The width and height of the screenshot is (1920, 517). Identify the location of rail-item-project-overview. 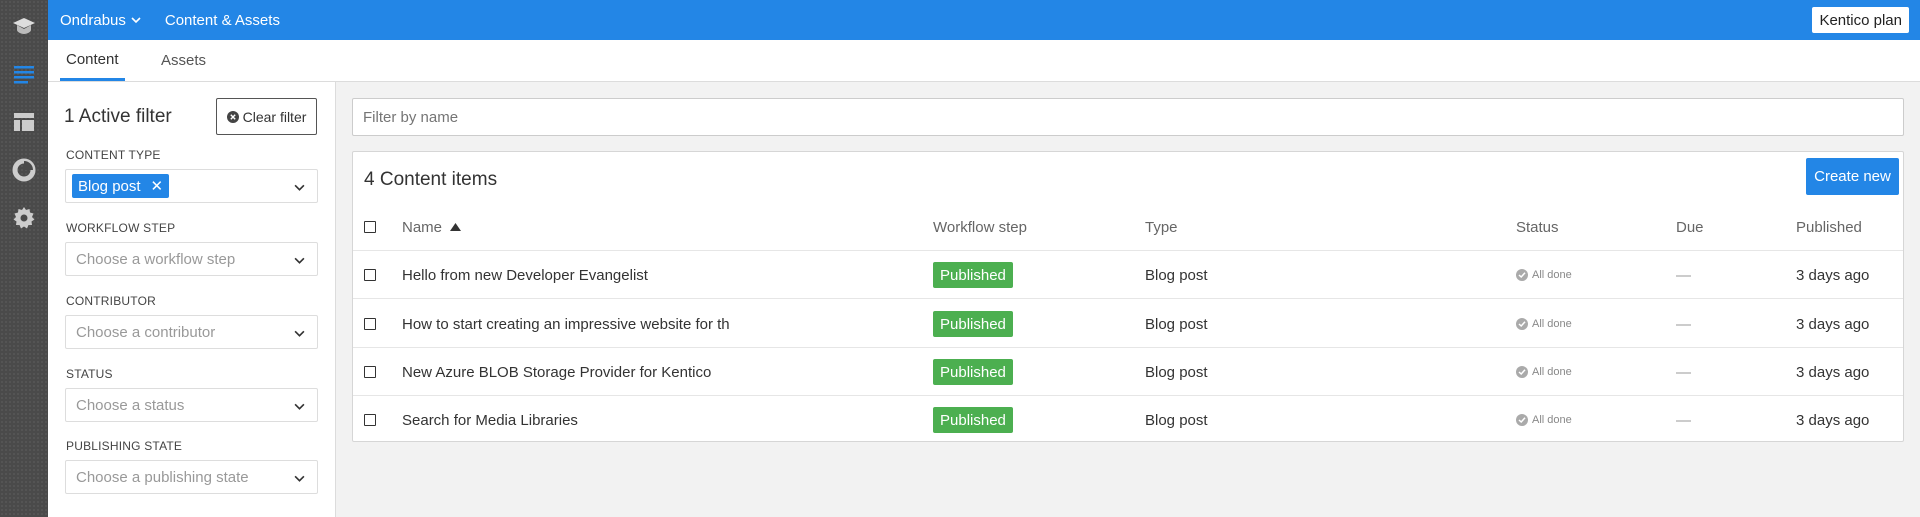
(24, 26).